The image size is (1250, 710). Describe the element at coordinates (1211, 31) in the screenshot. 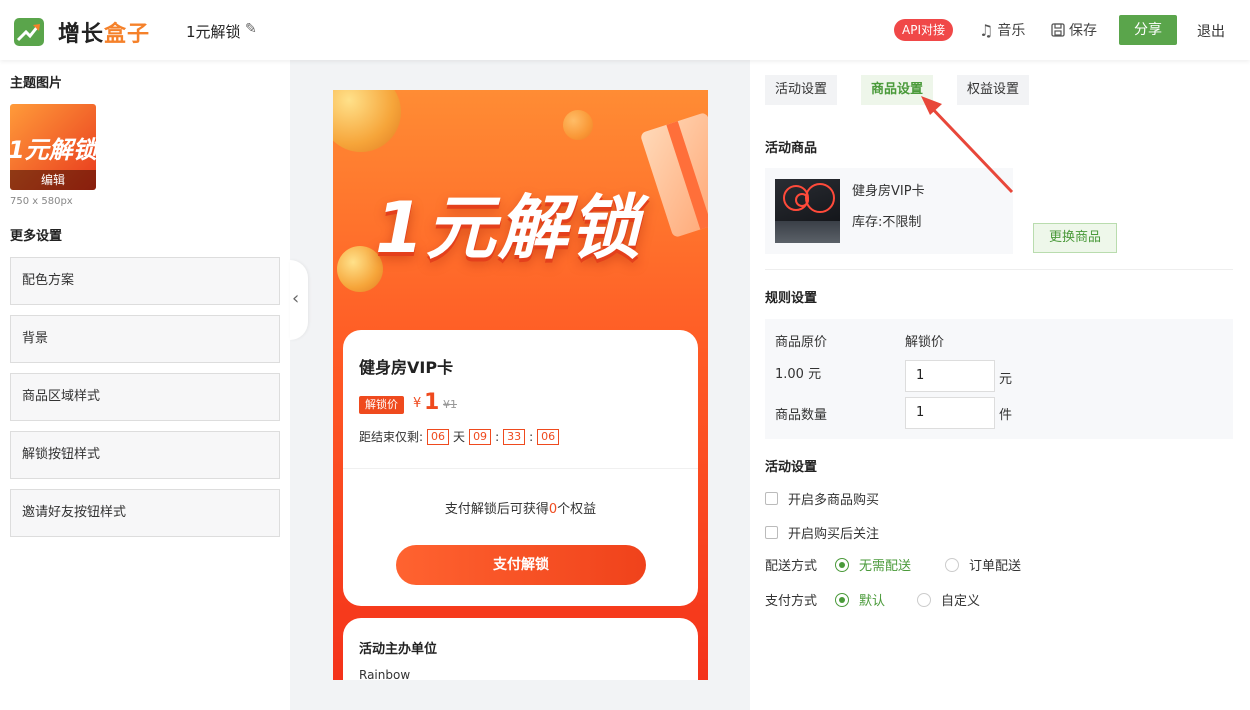

I see `logout-button: 退出` at that location.